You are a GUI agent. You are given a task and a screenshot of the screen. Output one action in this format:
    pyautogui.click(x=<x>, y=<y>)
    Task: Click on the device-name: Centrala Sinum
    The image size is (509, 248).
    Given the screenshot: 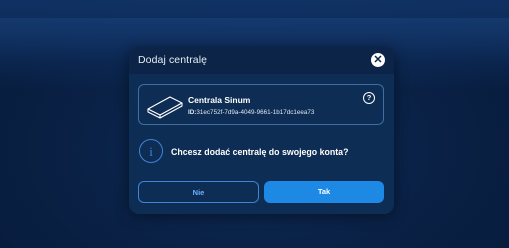 What is the action you would take?
    pyautogui.click(x=219, y=100)
    